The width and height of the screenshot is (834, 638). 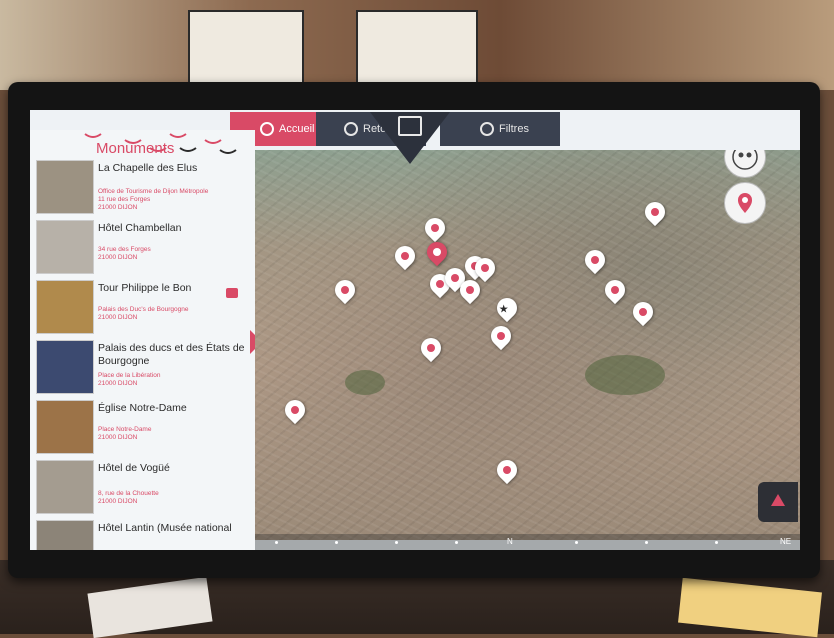 What do you see at coordinates (351, 129) in the screenshot?
I see `back-icon` at bounding box center [351, 129].